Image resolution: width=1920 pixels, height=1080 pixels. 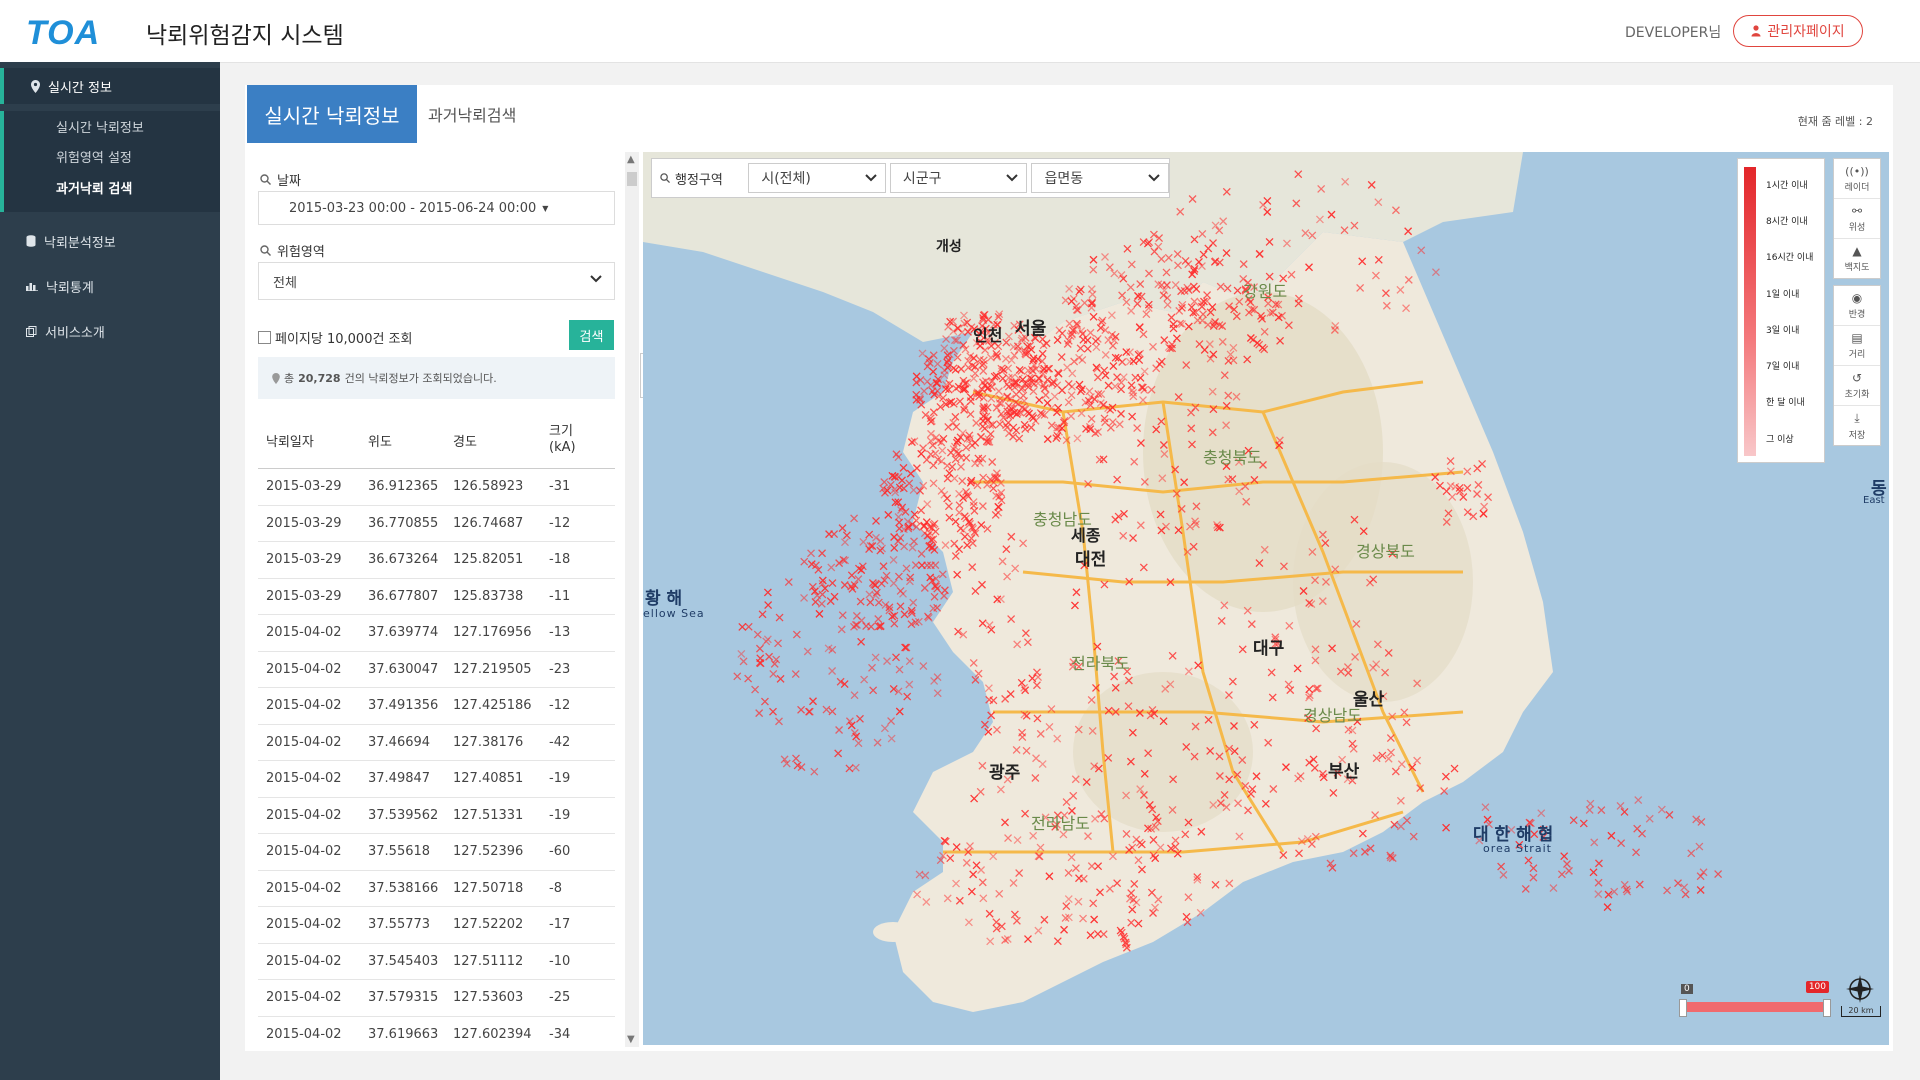 What do you see at coordinates (335, 337) in the screenshot?
I see `page-size-option: 페이지당 10,000건 조회` at bounding box center [335, 337].